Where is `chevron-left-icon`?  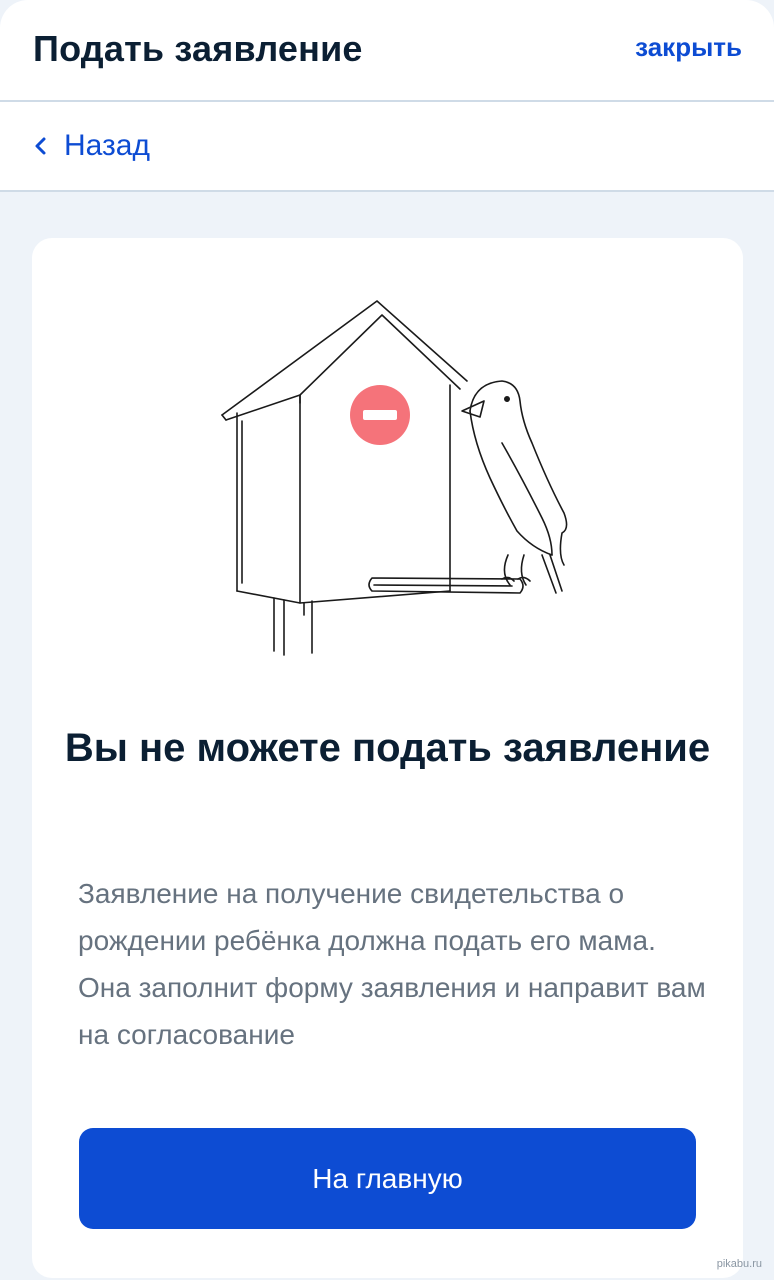 chevron-left-icon is located at coordinates (40, 146).